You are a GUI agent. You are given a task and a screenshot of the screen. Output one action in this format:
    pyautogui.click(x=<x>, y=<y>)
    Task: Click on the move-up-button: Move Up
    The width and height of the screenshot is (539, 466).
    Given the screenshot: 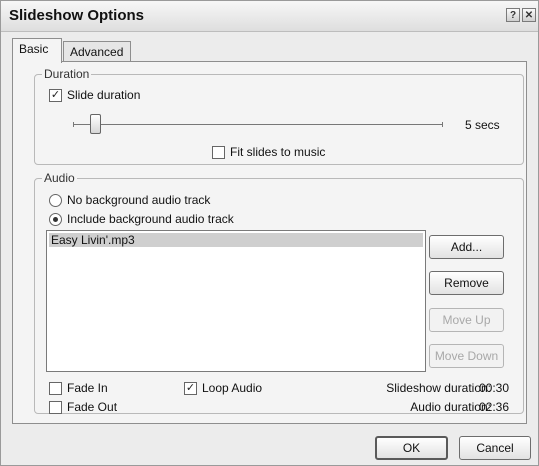 What is the action you would take?
    pyautogui.click(x=466, y=320)
    